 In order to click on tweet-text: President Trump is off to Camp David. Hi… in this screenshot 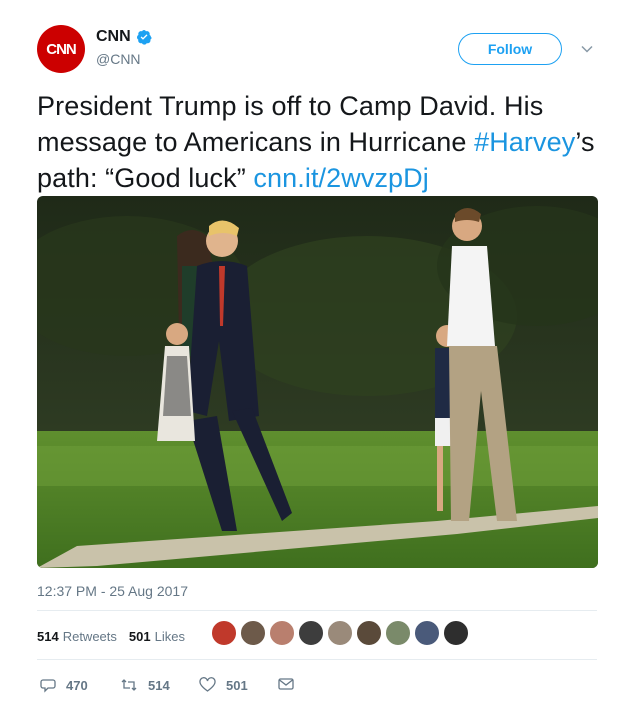, I will do `click(319, 142)`.